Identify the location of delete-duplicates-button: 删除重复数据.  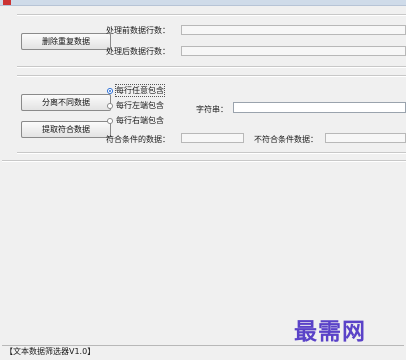
(66, 41).